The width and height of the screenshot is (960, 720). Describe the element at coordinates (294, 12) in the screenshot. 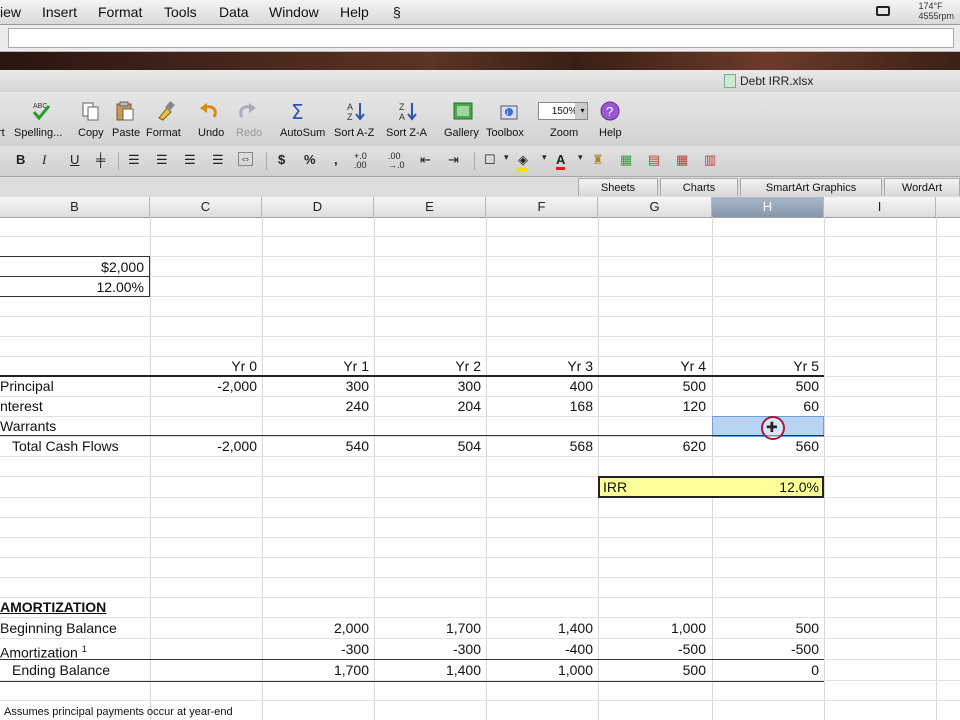

I see `menu-window: Window` at that location.